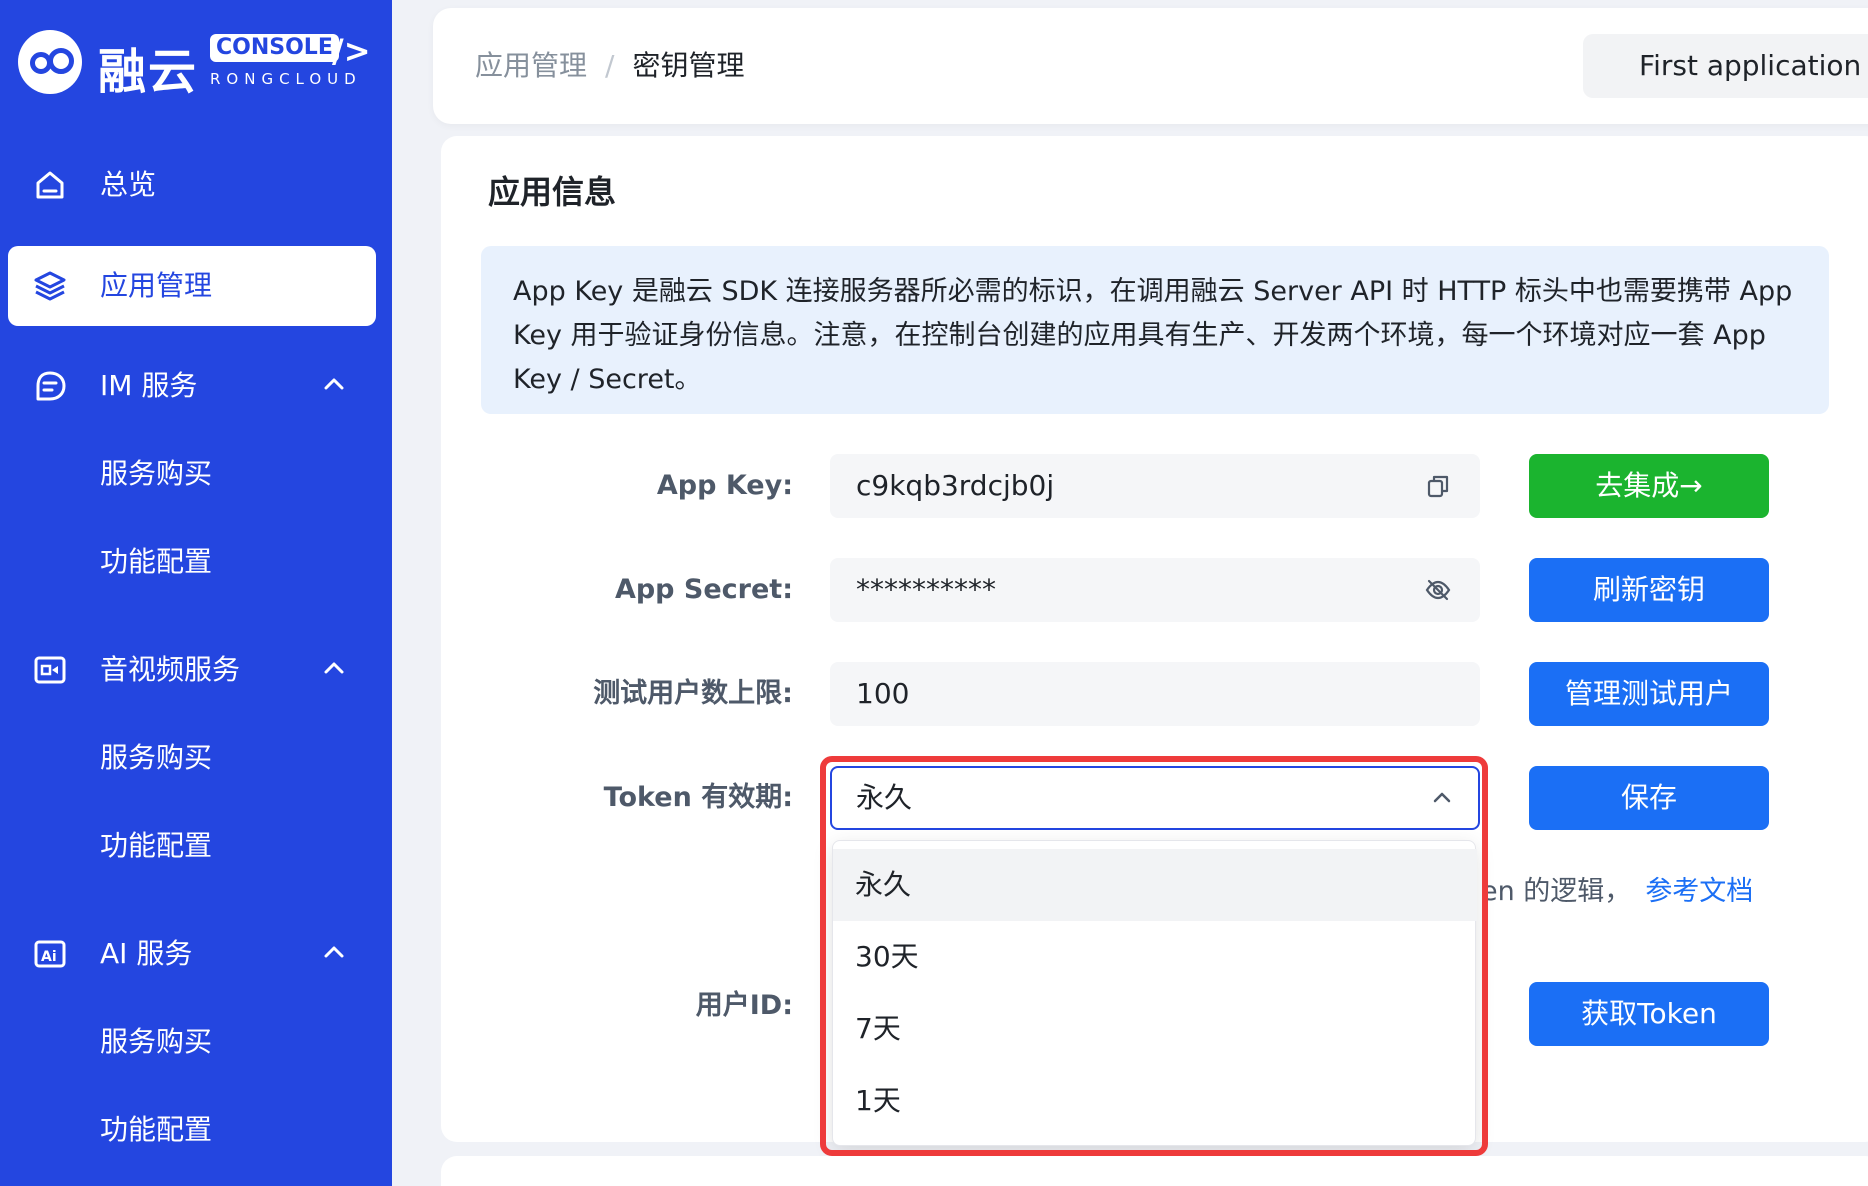 This screenshot has width=1868, height=1186. Describe the element at coordinates (1155, 694) in the screenshot. I see `test-users-field: 100` at that location.